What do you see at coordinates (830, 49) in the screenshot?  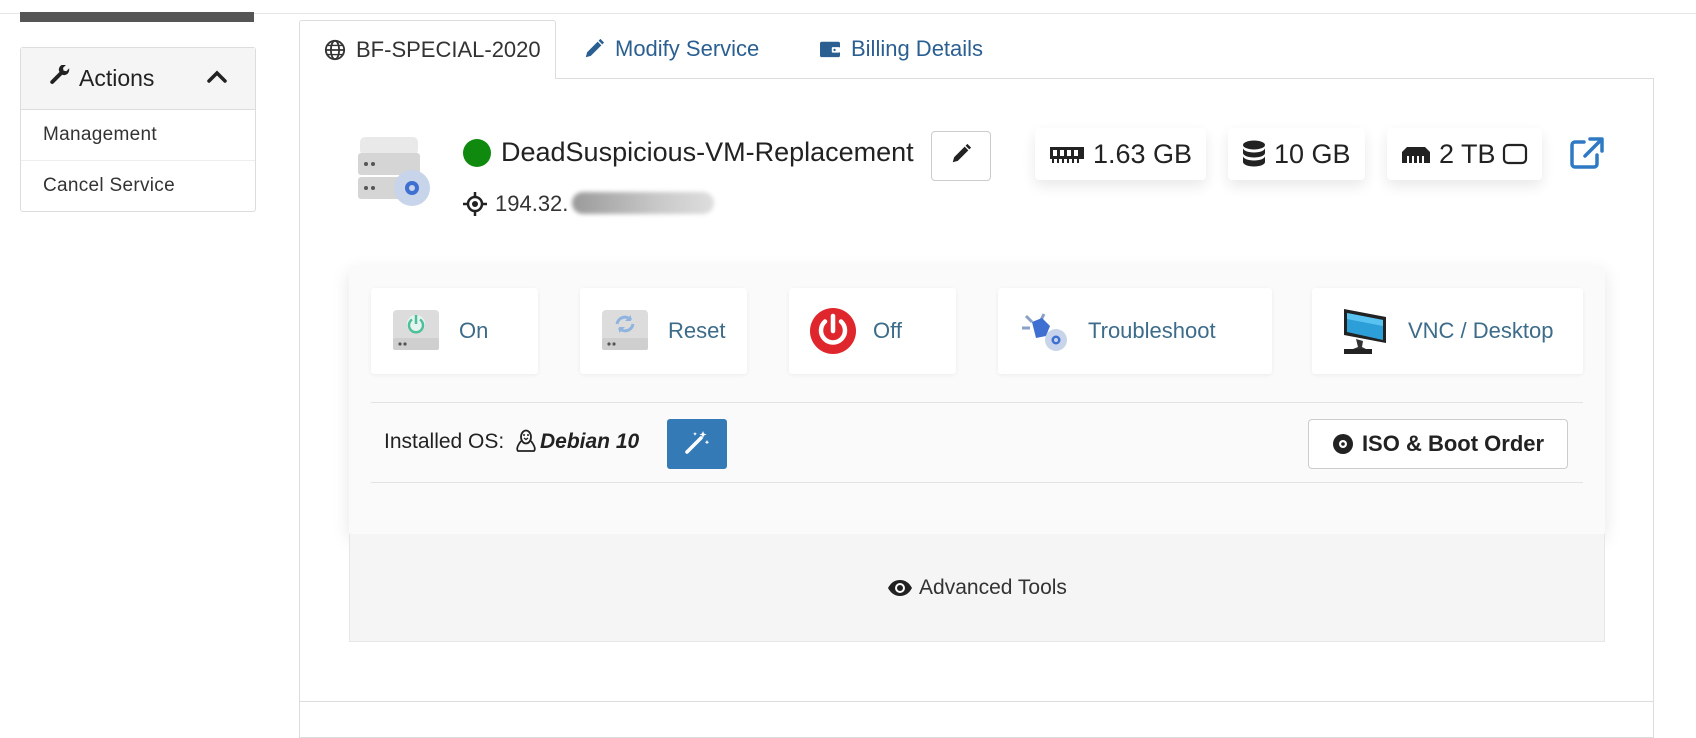 I see `wallet-icon` at bounding box center [830, 49].